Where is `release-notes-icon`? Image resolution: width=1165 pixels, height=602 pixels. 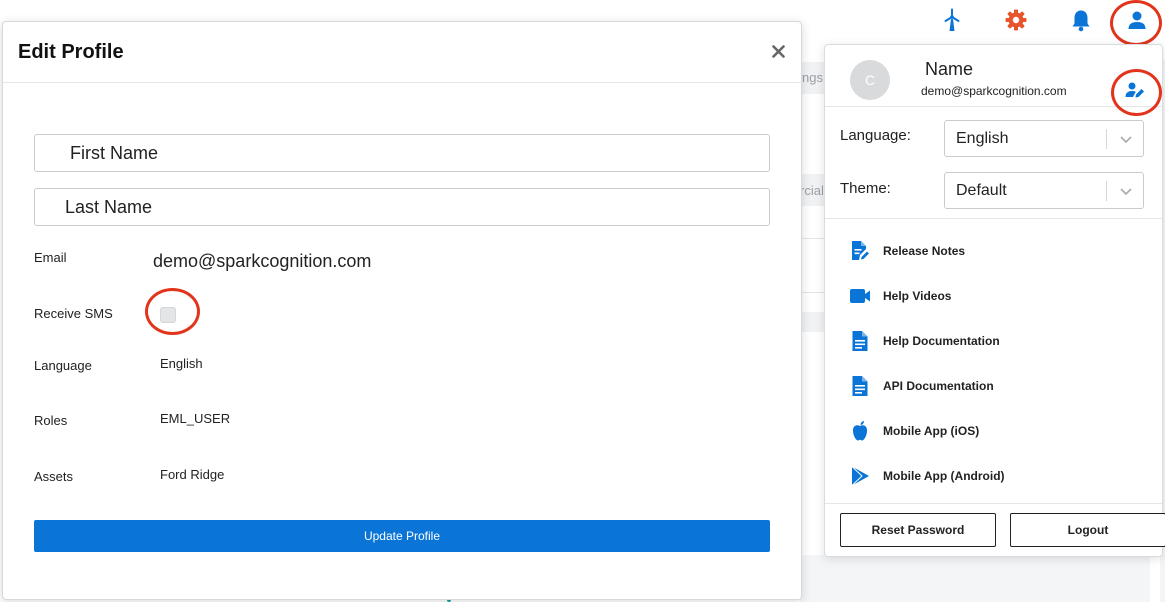 release-notes-icon is located at coordinates (860, 251).